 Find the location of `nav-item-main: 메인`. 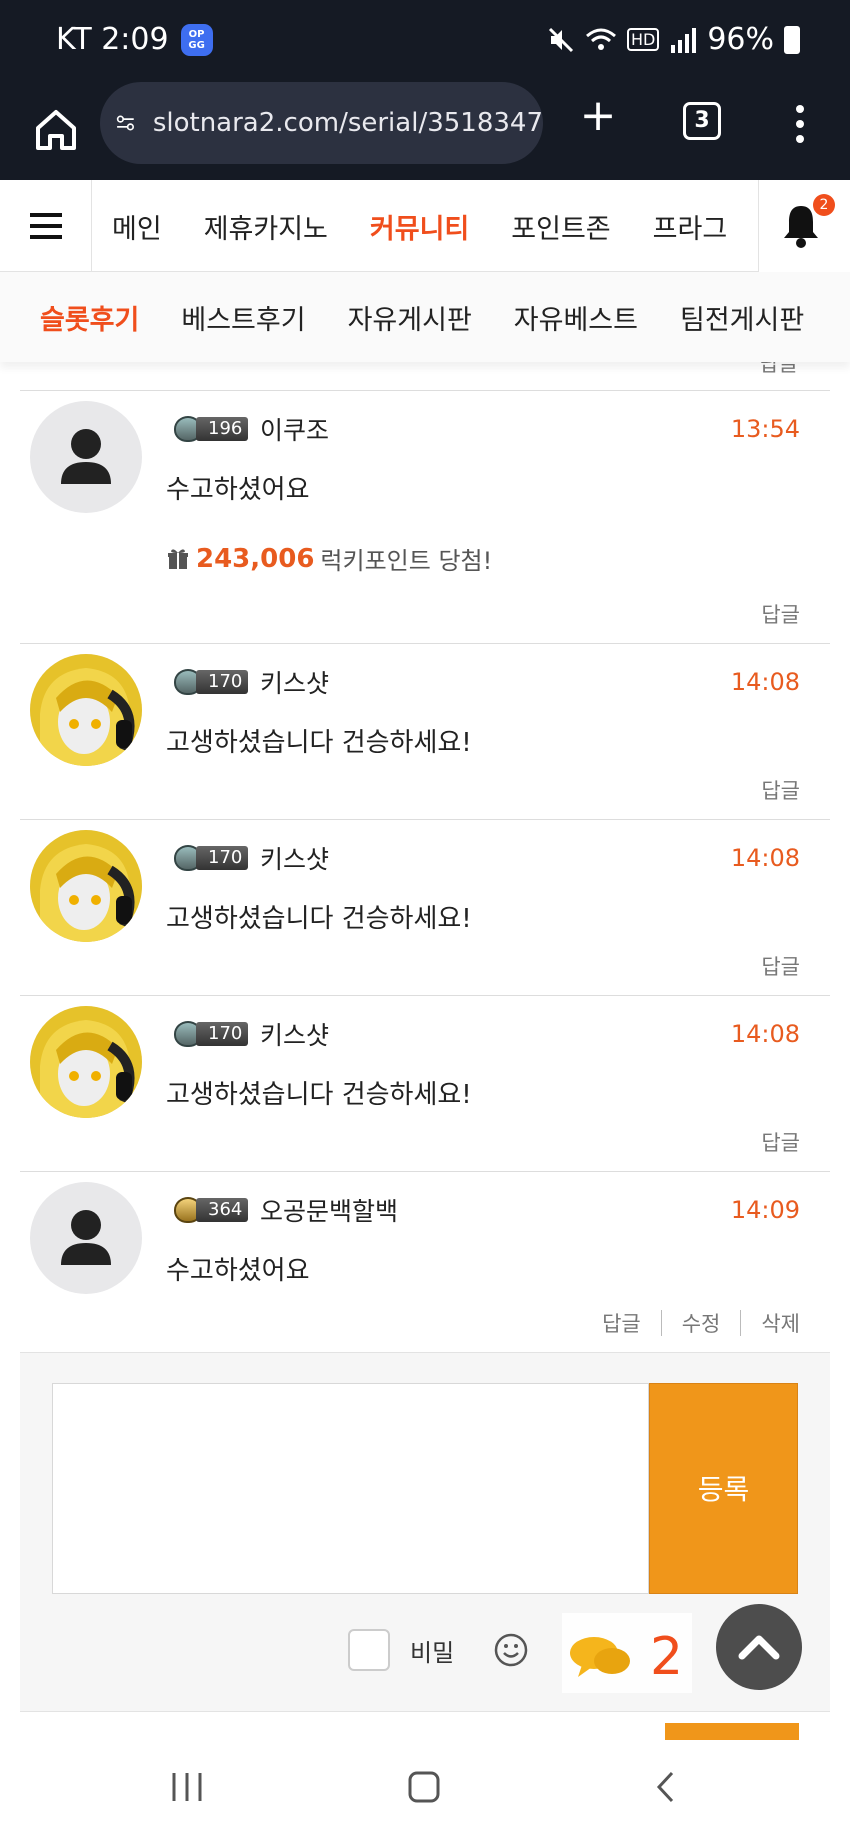

nav-item-main: 메인 is located at coordinates (137, 226).